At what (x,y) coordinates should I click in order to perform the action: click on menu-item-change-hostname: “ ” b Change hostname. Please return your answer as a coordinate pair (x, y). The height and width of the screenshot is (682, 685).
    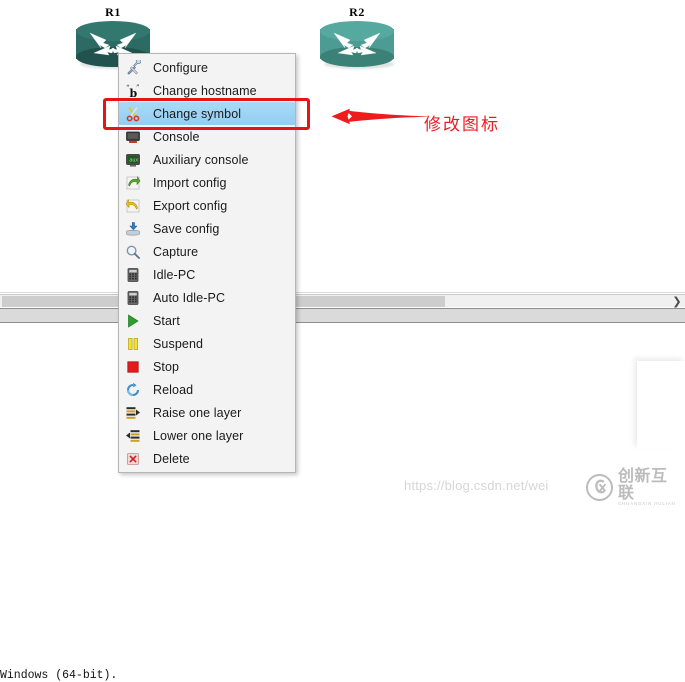
    Looking at the image, I should click on (207, 90).